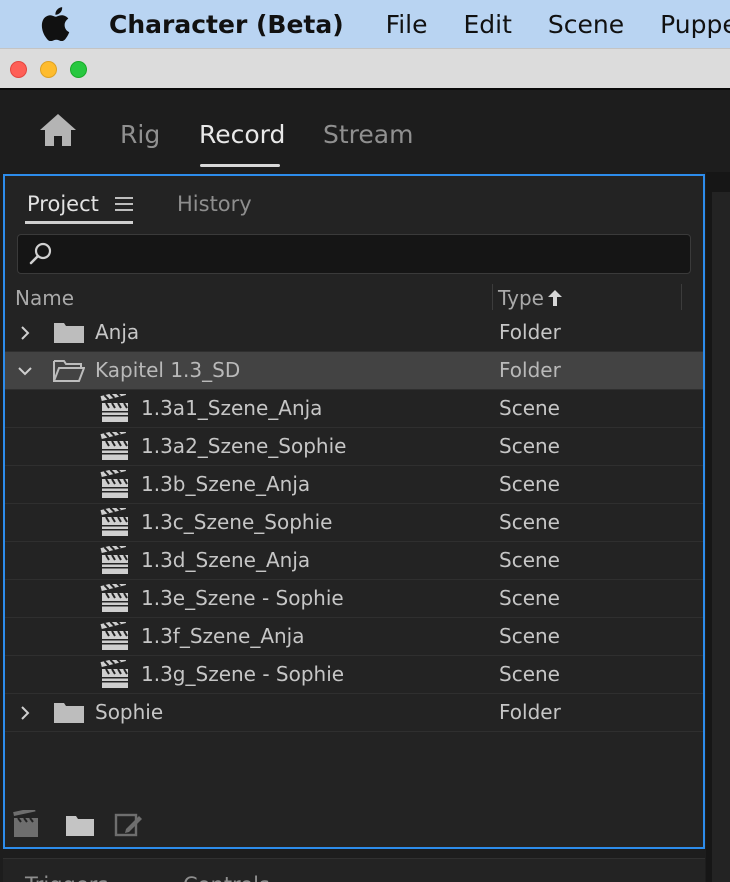 This screenshot has height=882, width=730. What do you see at coordinates (354, 333) in the screenshot?
I see `list-item: Anja Folder` at bounding box center [354, 333].